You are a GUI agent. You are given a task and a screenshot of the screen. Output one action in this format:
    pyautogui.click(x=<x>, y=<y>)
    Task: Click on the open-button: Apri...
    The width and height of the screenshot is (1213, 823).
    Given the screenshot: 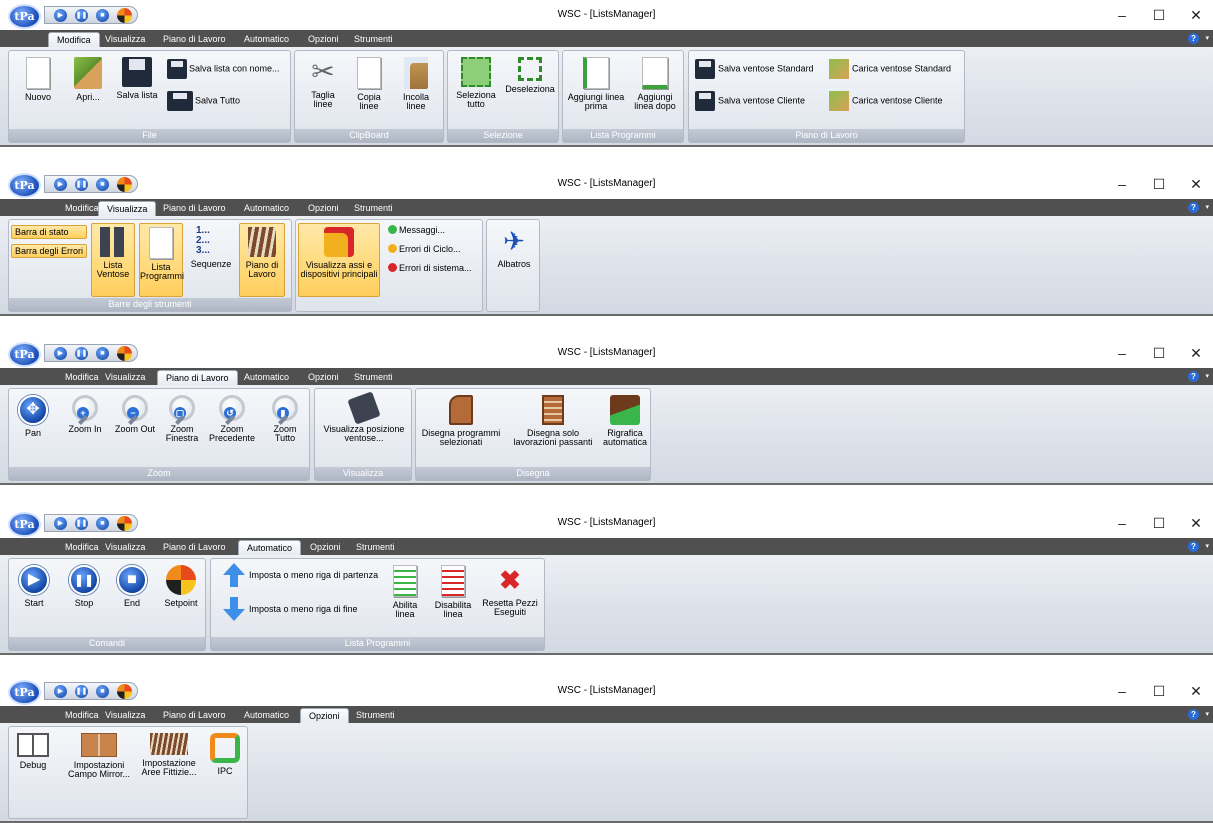 What is the action you would take?
    pyautogui.click(x=88, y=79)
    